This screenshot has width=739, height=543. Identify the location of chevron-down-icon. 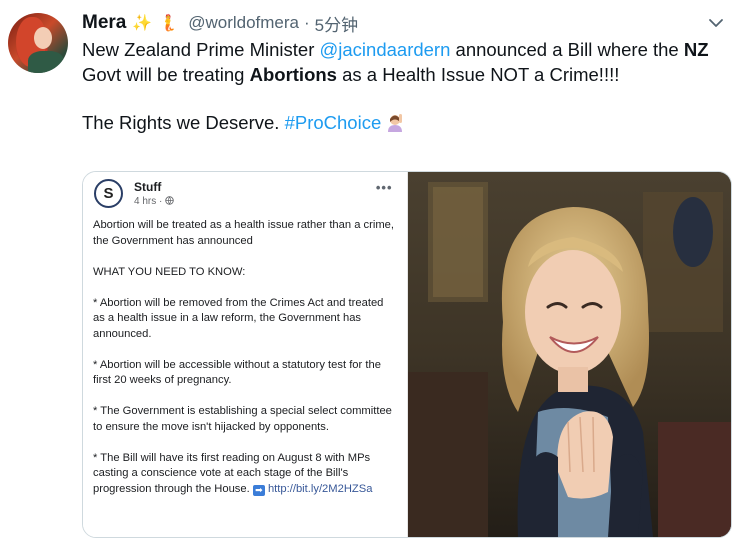
(716, 23).